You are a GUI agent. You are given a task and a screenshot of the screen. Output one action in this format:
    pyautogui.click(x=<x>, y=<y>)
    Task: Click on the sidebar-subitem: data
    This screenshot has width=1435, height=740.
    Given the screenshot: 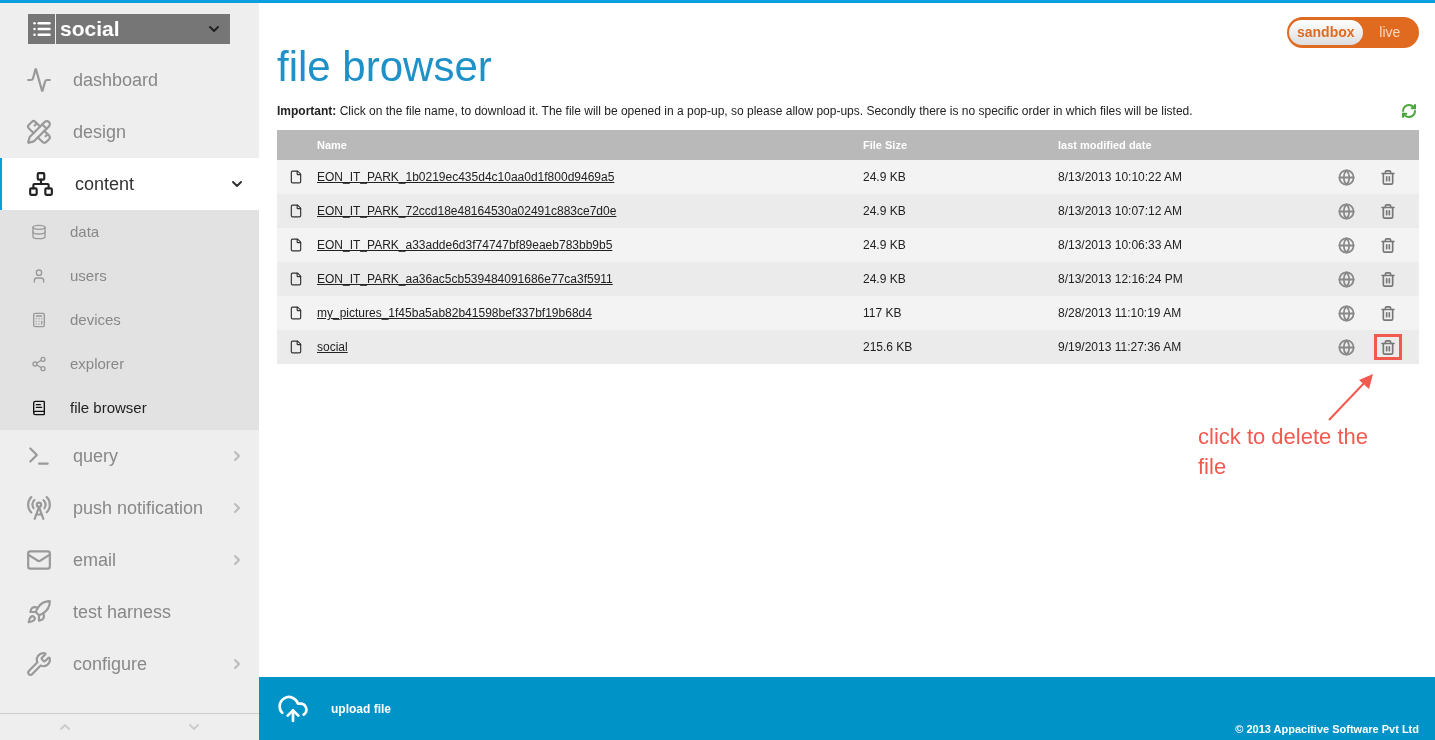 What is the action you would take?
    pyautogui.click(x=129, y=232)
    